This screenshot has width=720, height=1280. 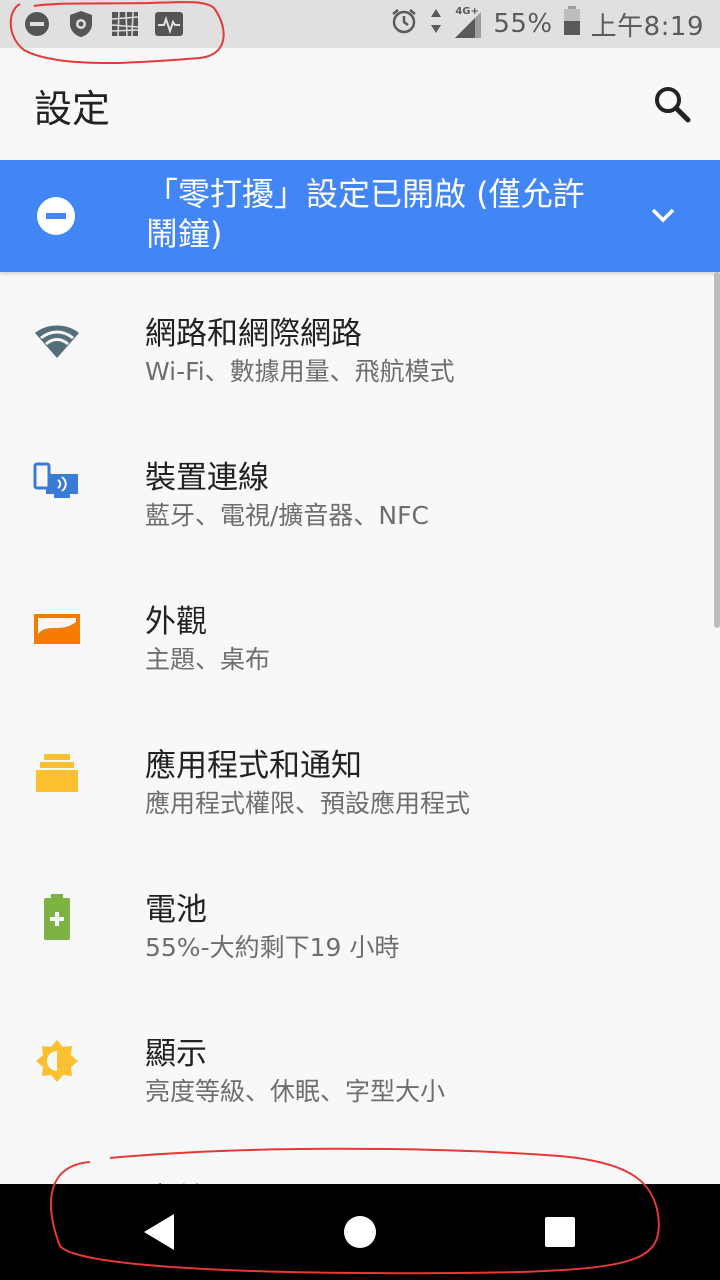 What do you see at coordinates (287, 515) in the screenshot?
I see `item-subtitle: 藍牙、電視/擴音器、NFC` at bounding box center [287, 515].